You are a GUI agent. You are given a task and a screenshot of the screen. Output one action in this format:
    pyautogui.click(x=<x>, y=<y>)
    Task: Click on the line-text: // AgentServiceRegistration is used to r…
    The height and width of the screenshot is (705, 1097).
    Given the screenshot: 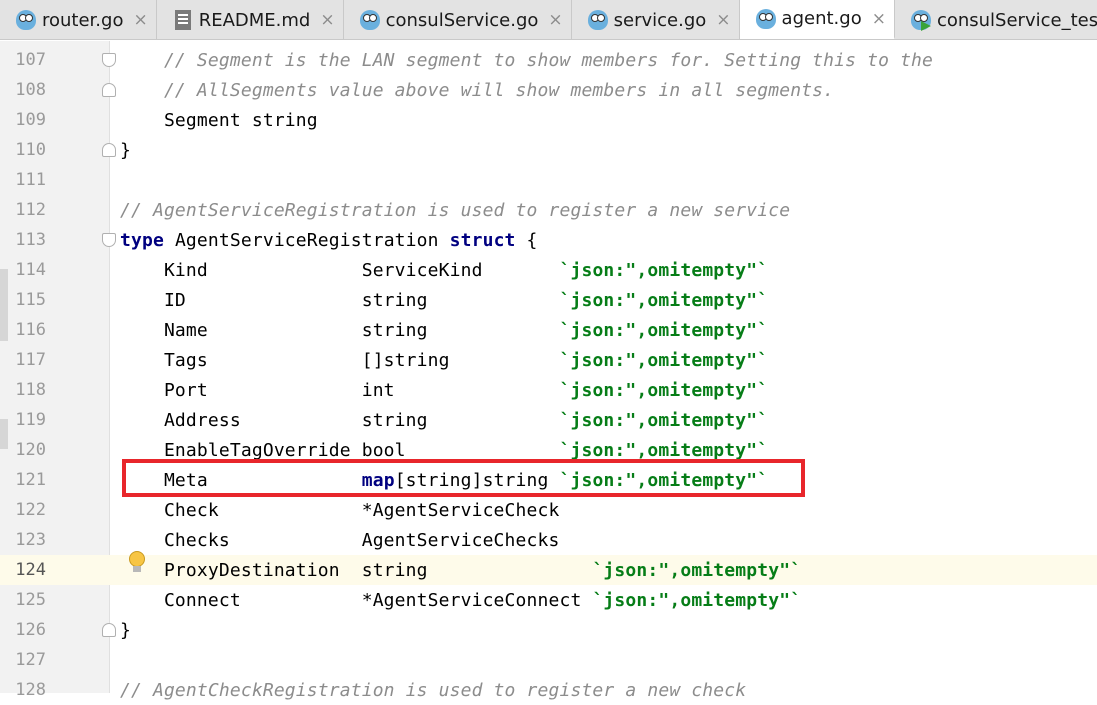 What is the action you would take?
    pyautogui.click(x=455, y=210)
    